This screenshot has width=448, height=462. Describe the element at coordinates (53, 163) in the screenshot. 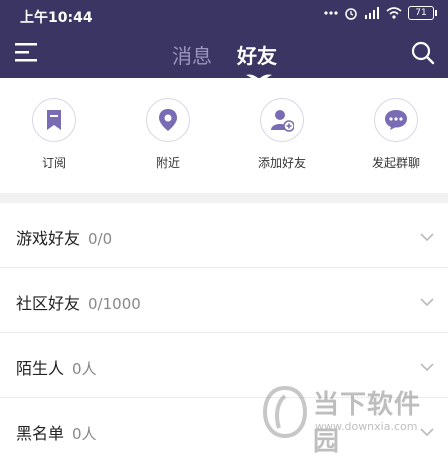

I see `action-subscribe-label: 订阅` at that location.